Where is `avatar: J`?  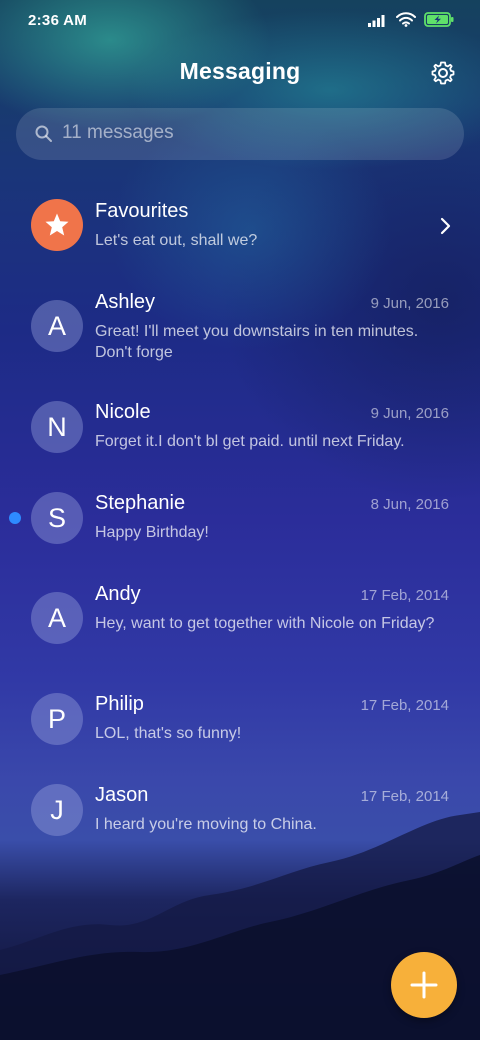
avatar: J is located at coordinates (57, 810).